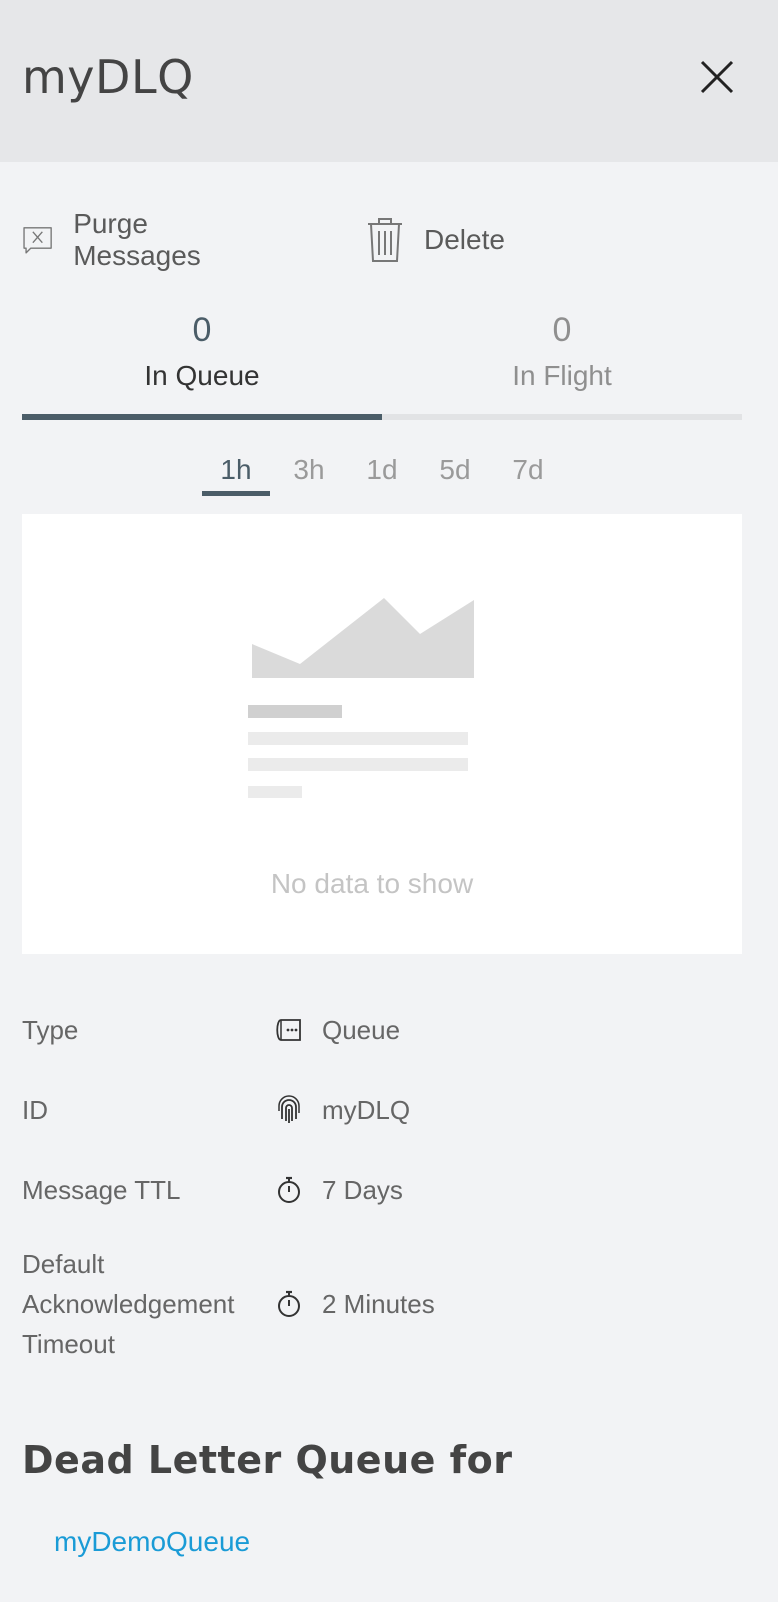  I want to click on no-data-message: No data to show, so click(372, 883).